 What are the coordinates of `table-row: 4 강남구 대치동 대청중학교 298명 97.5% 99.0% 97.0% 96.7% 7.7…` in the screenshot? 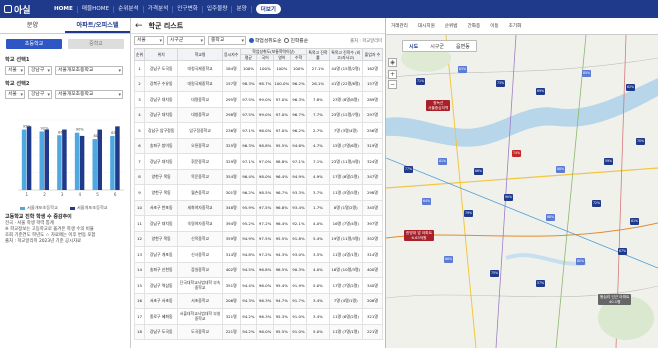 It's located at (259, 114).